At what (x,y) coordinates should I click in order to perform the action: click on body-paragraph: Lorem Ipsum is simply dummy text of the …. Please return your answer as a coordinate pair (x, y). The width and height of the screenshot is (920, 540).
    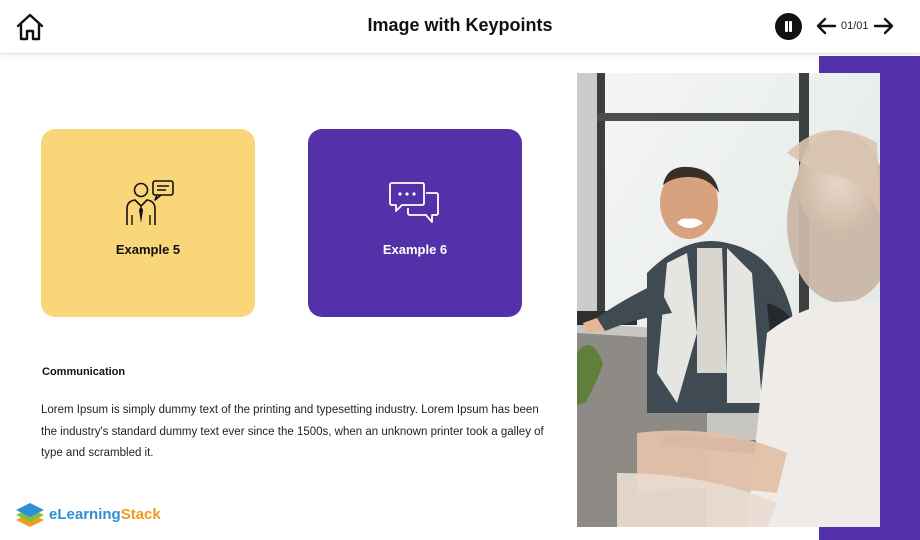
    Looking at the image, I should click on (292, 431).